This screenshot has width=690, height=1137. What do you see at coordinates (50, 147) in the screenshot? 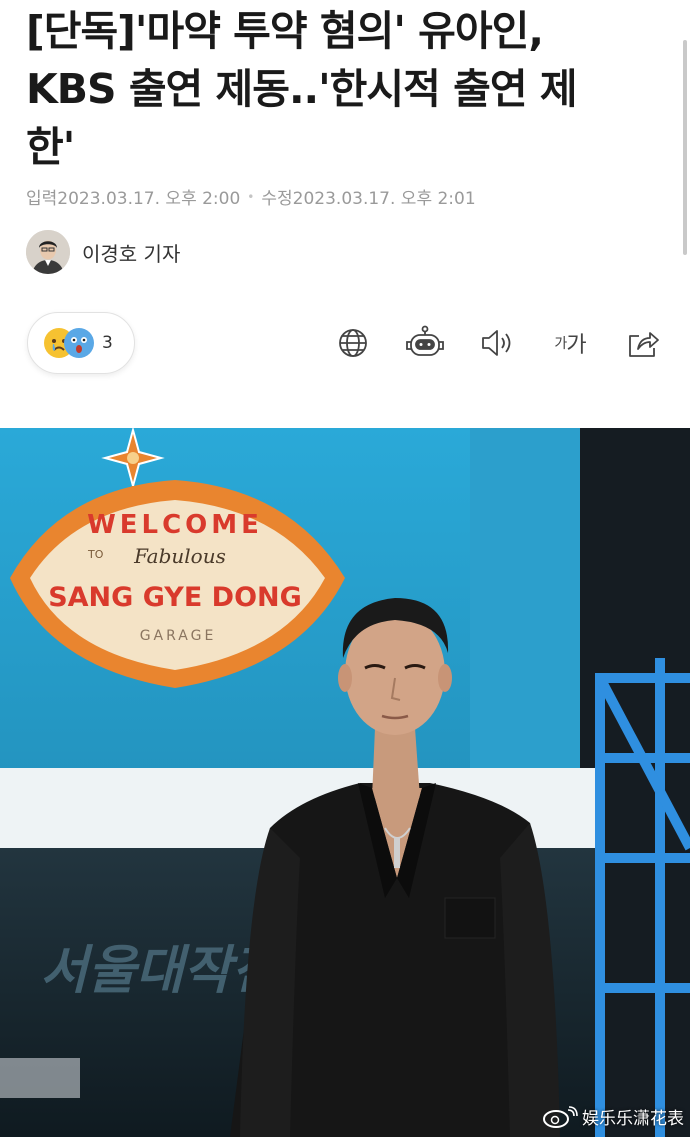
I see `headline-line-3: 한'` at bounding box center [50, 147].